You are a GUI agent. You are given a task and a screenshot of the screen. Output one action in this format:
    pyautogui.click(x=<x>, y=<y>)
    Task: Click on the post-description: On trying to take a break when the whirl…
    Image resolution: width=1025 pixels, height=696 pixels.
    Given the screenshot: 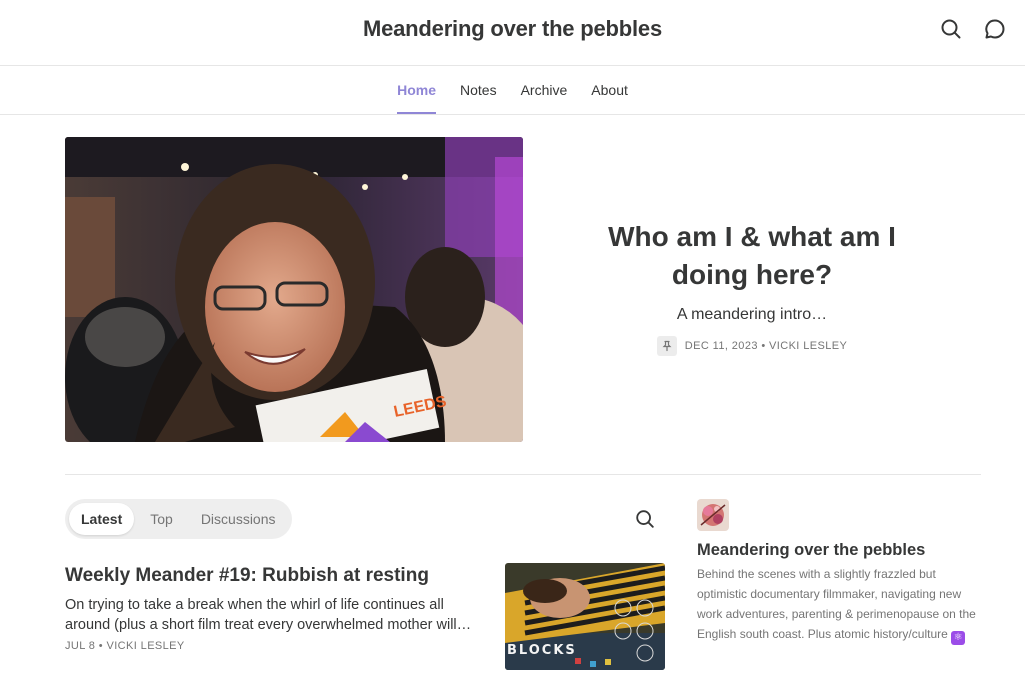 What is the action you would take?
    pyautogui.click(x=261, y=615)
    